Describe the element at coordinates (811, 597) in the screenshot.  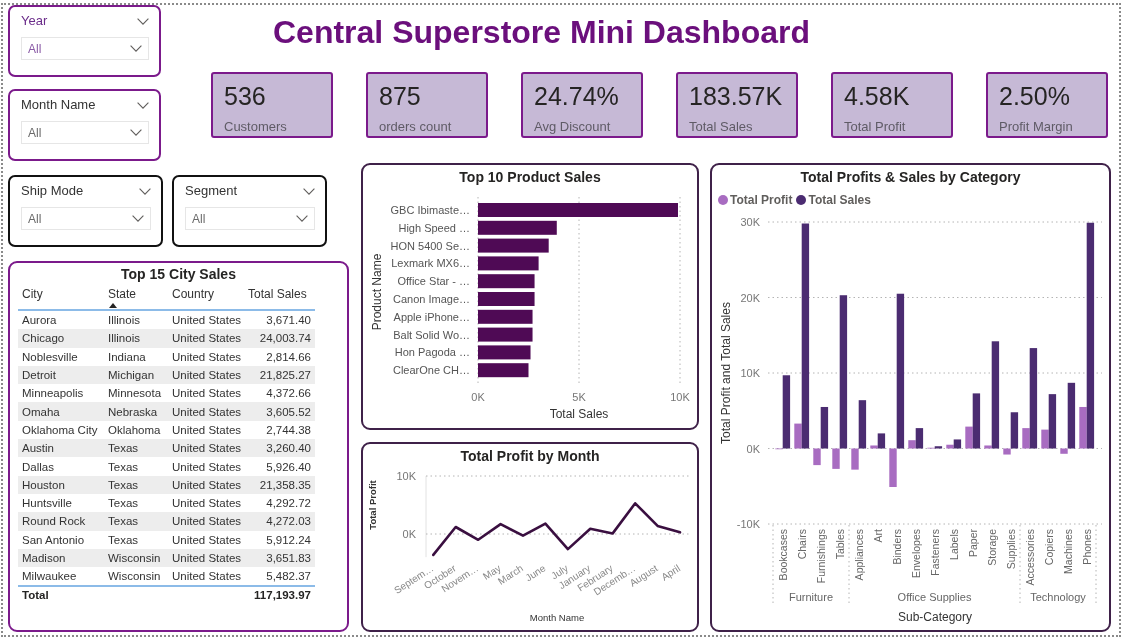
I see `group-label: Furniture` at that location.